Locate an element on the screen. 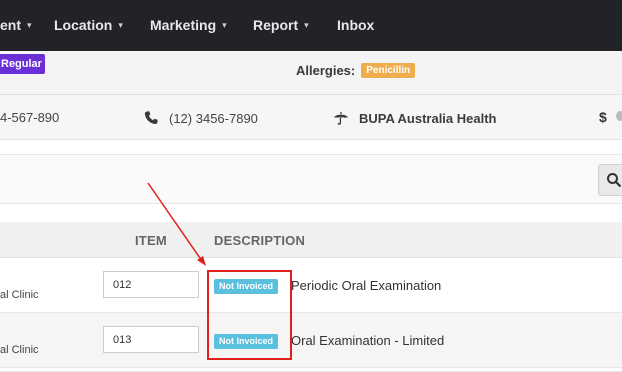 This screenshot has width=622, height=372. phone-icon is located at coordinates (151, 118).